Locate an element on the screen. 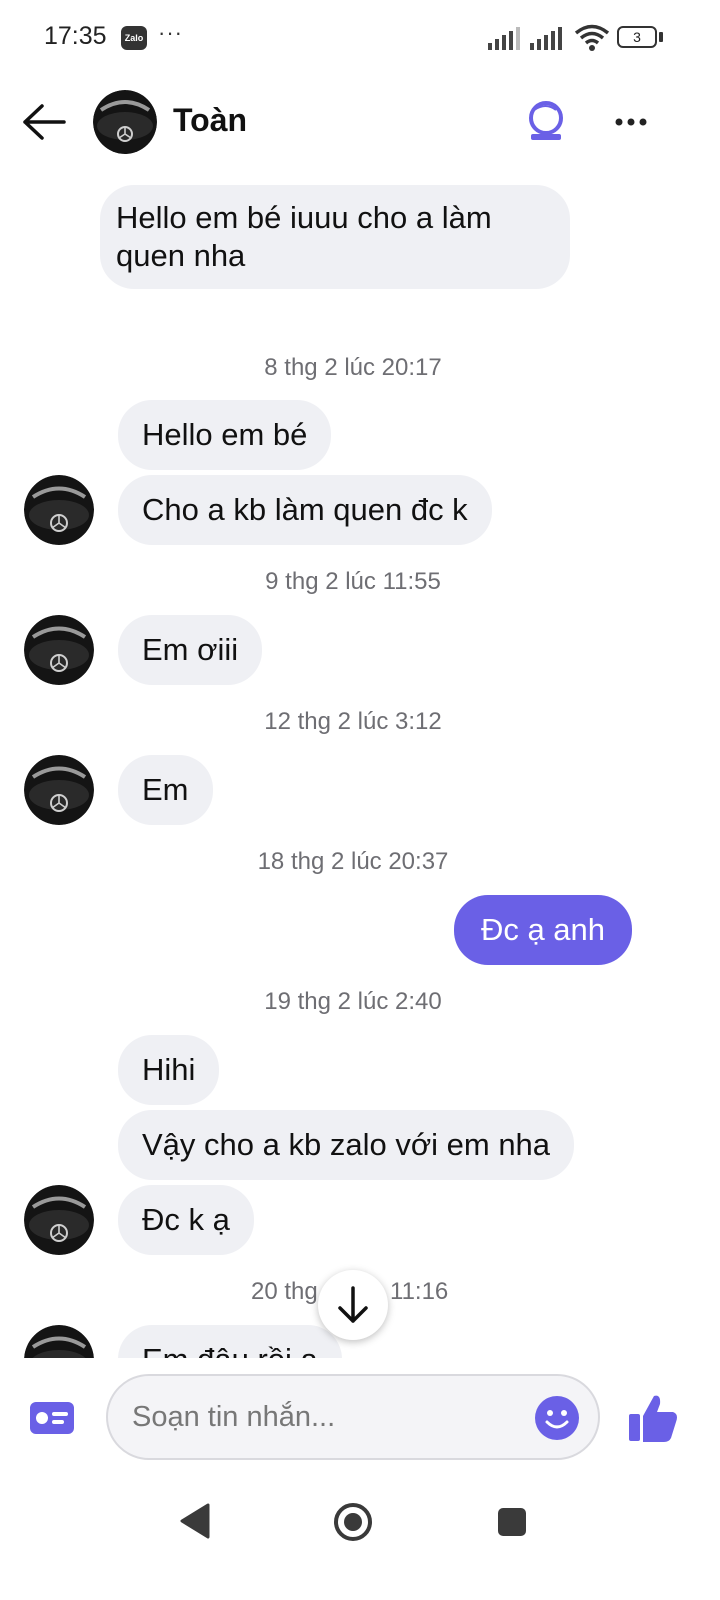 The height and width of the screenshot is (1600, 720). arrow-down-icon is located at coordinates (353, 1304).